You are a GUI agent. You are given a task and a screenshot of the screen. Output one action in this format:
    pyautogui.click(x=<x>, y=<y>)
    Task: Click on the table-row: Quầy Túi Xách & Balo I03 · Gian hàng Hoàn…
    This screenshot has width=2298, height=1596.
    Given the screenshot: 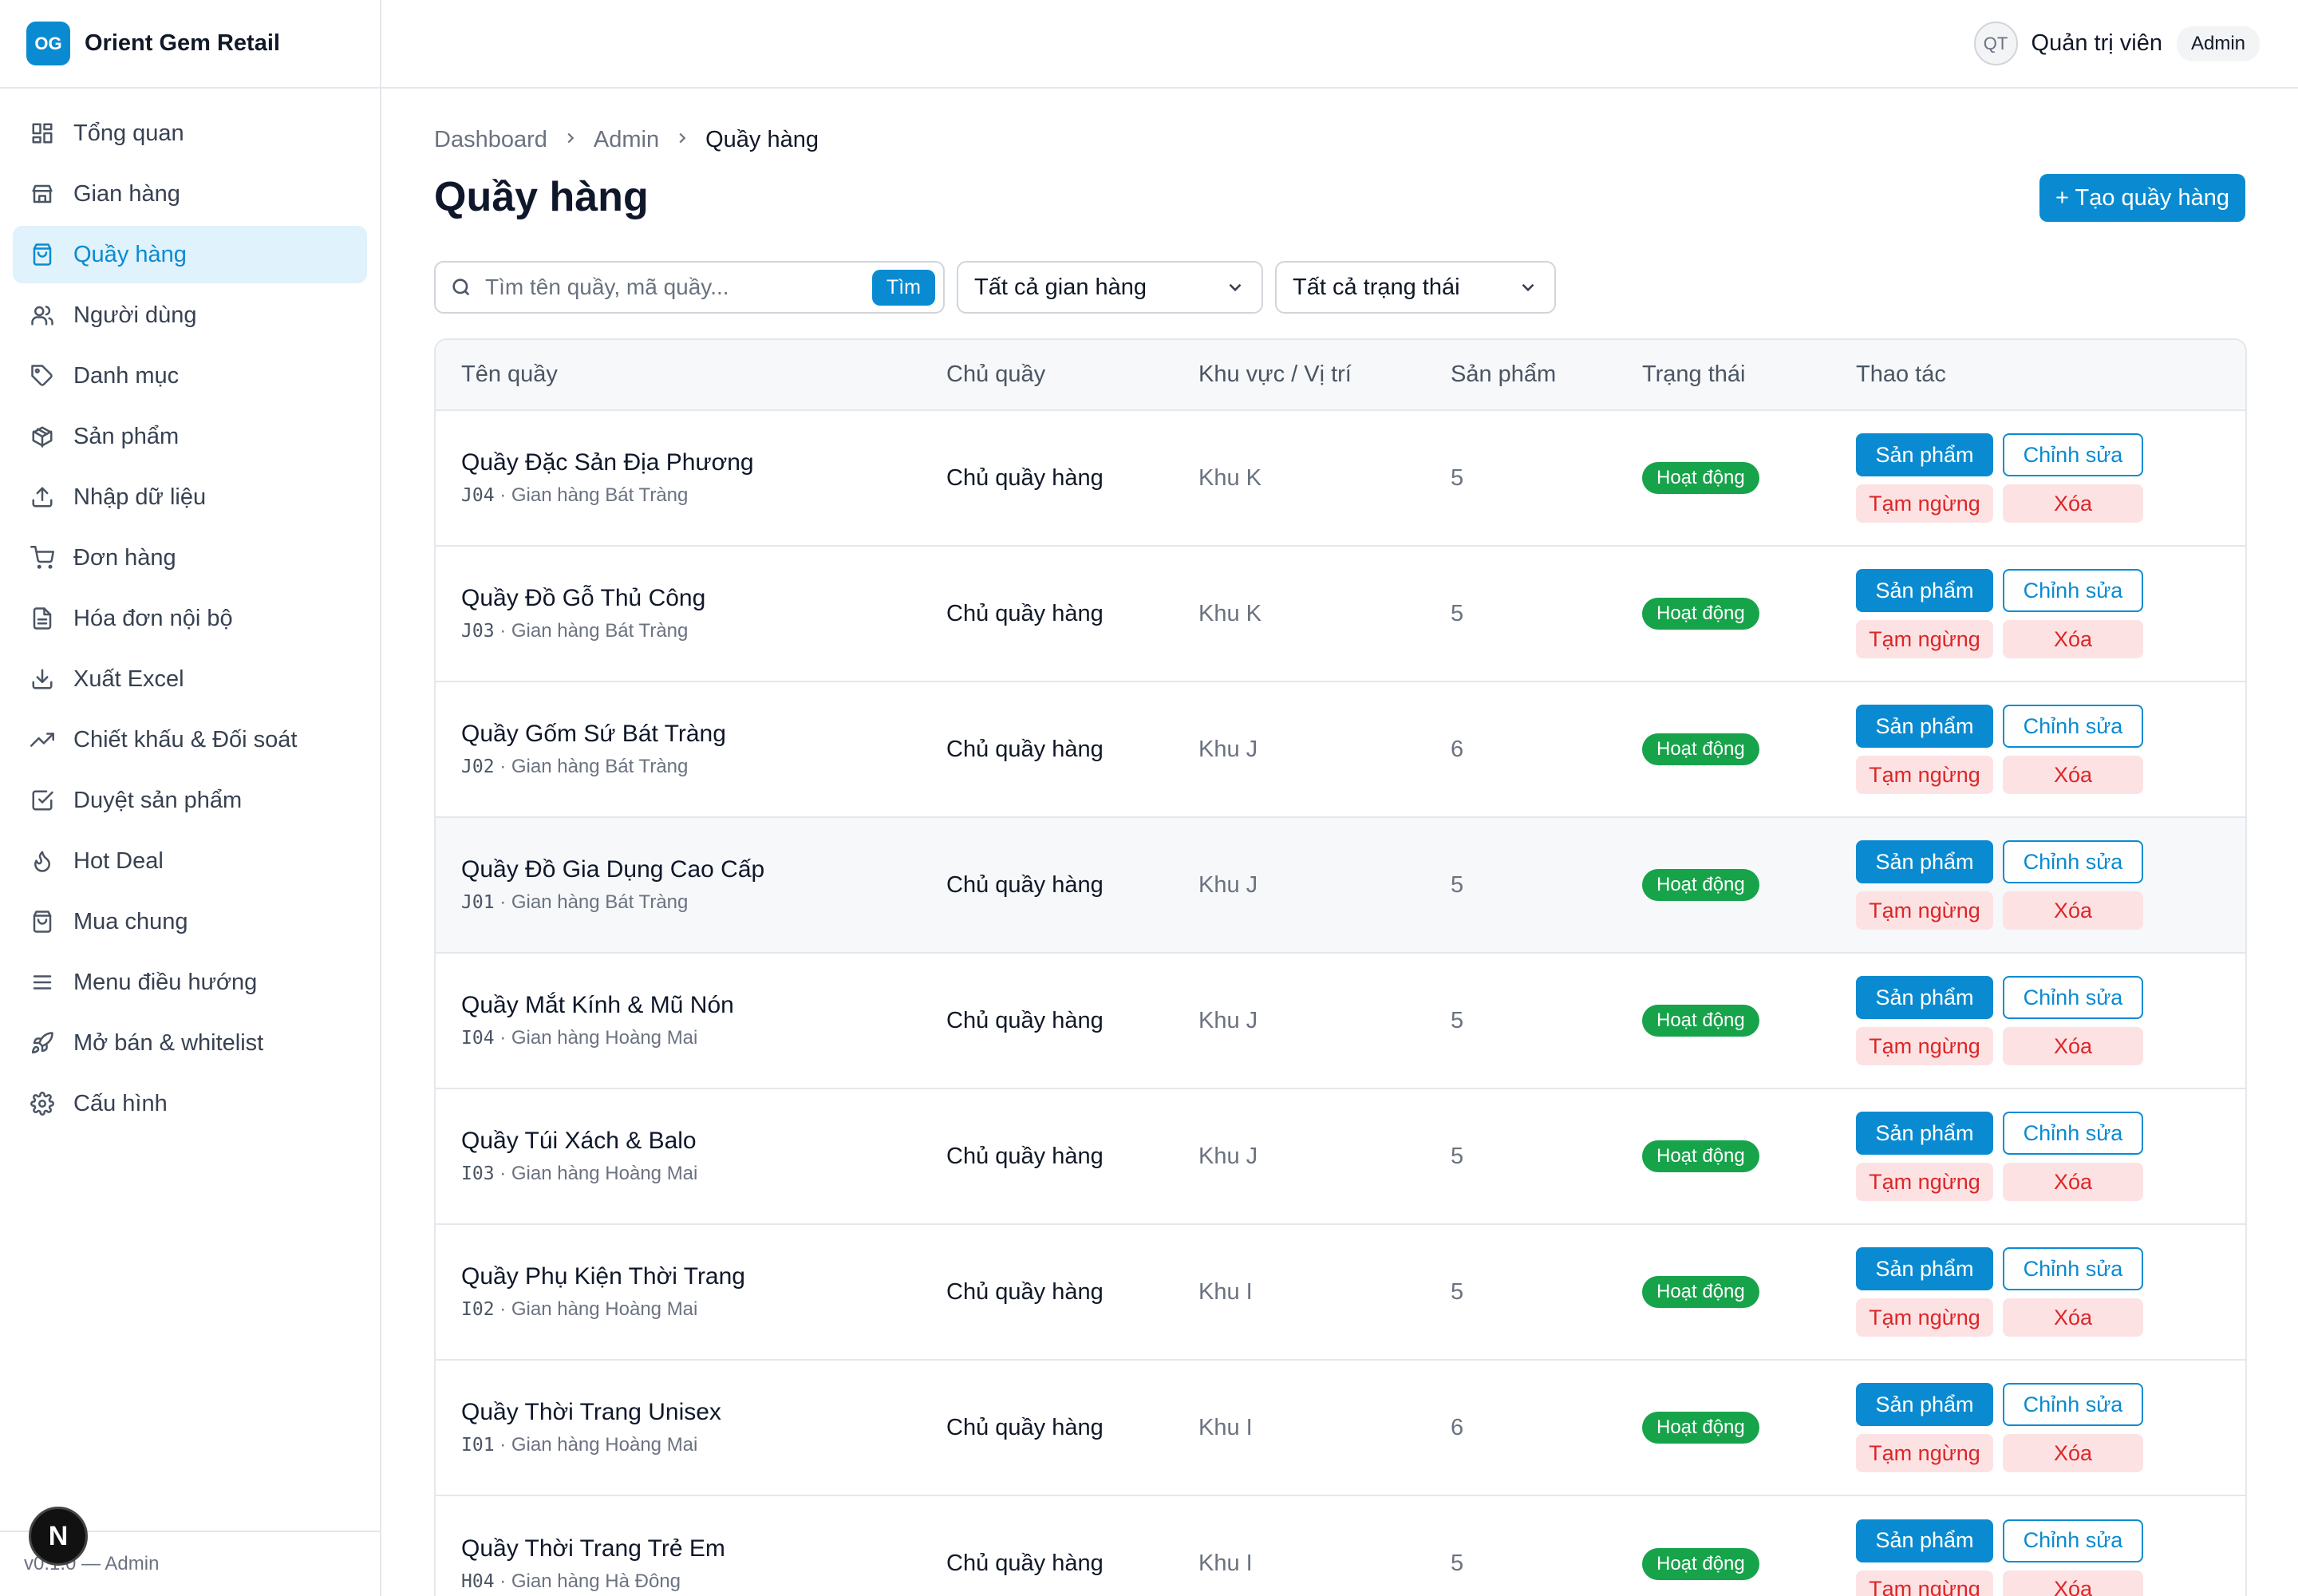 What is the action you would take?
    pyautogui.click(x=1340, y=1156)
    